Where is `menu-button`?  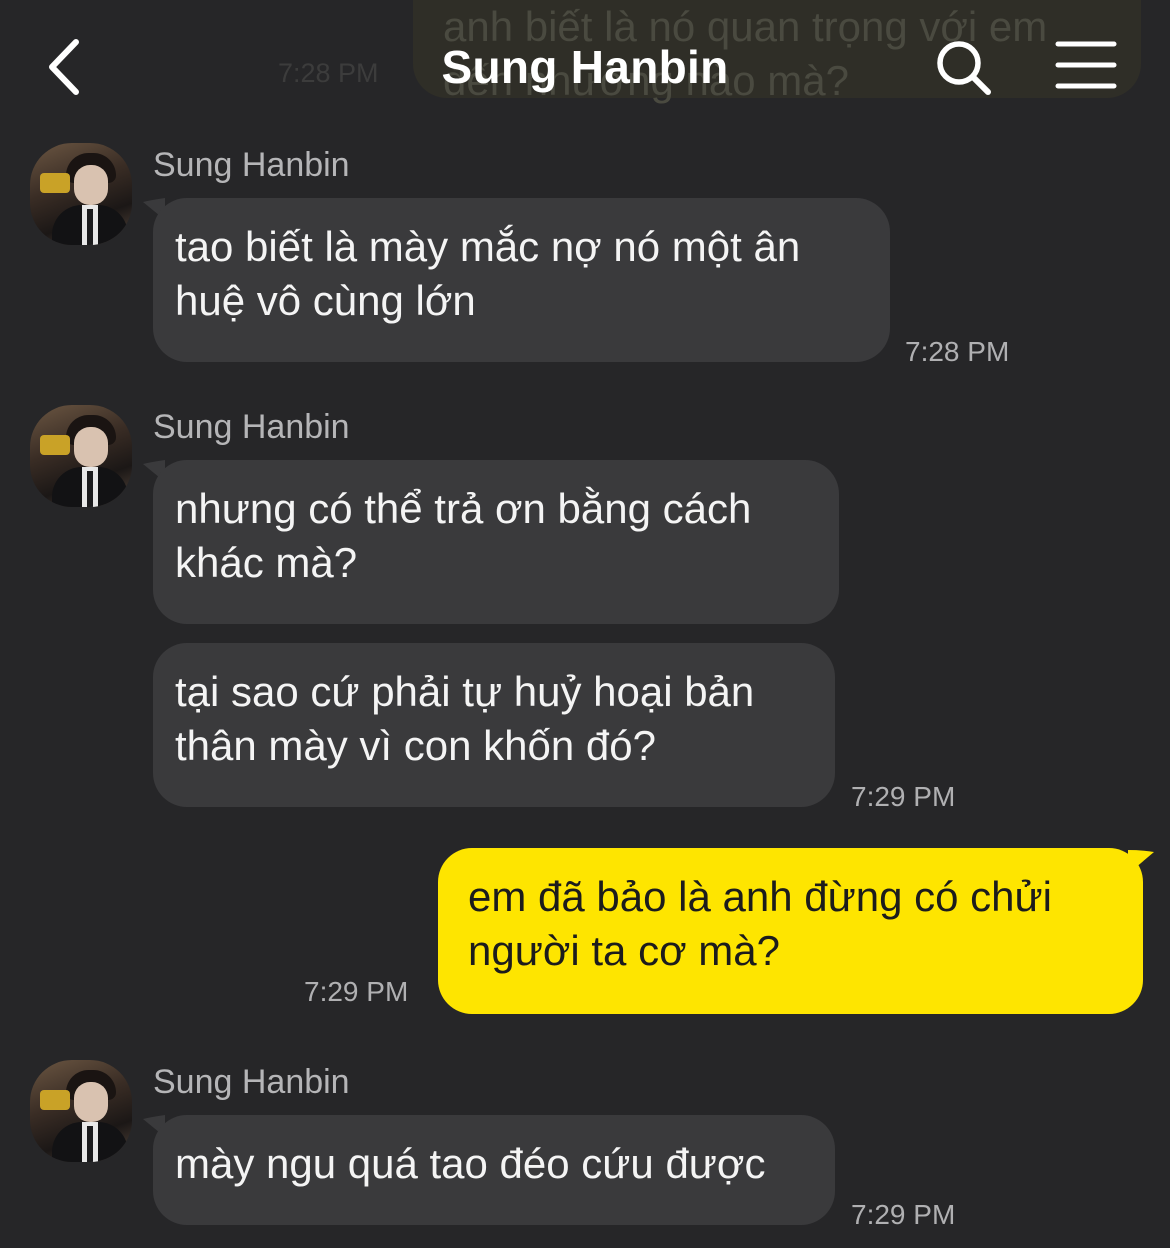
menu-button is located at coordinates (1086, 66).